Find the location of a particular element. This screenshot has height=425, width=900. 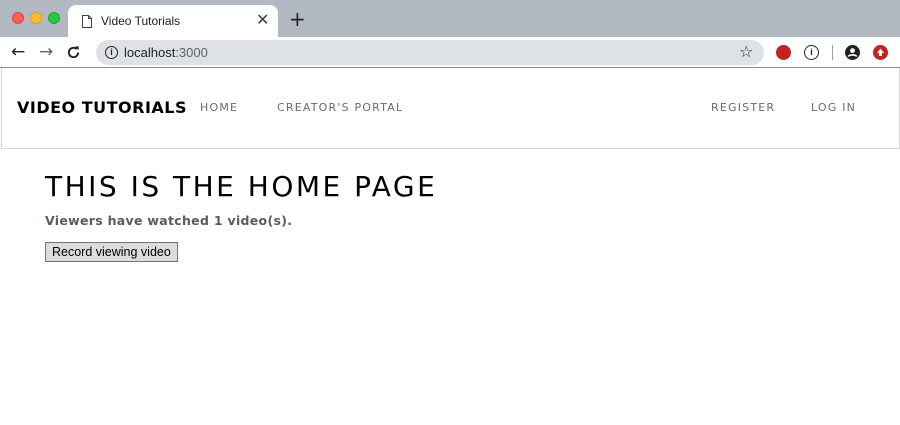

bookmark-star-icon: ☆ is located at coordinates (746, 52).